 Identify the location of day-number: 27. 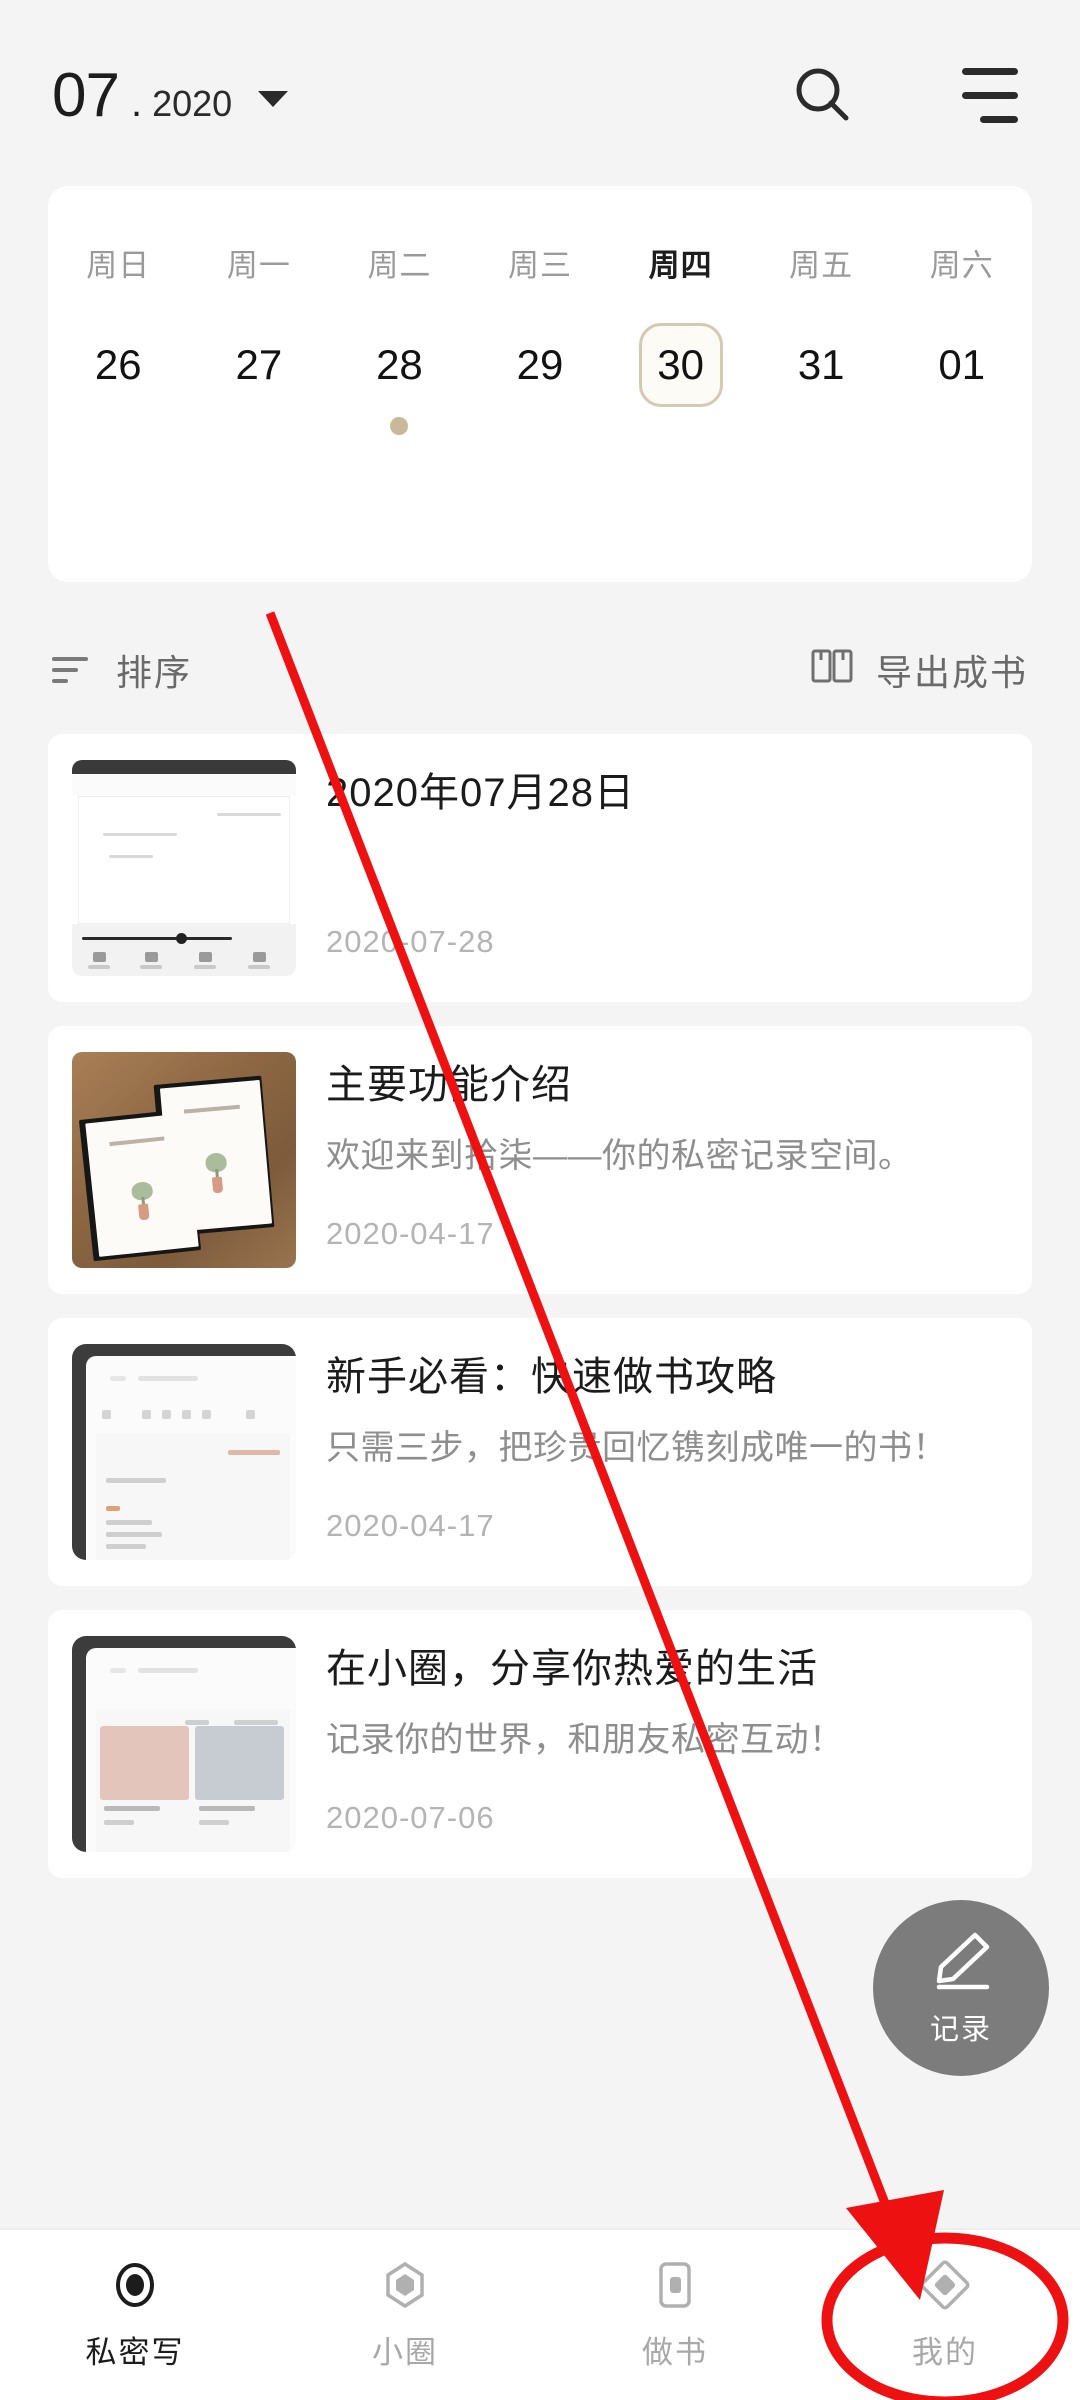
(259, 364).